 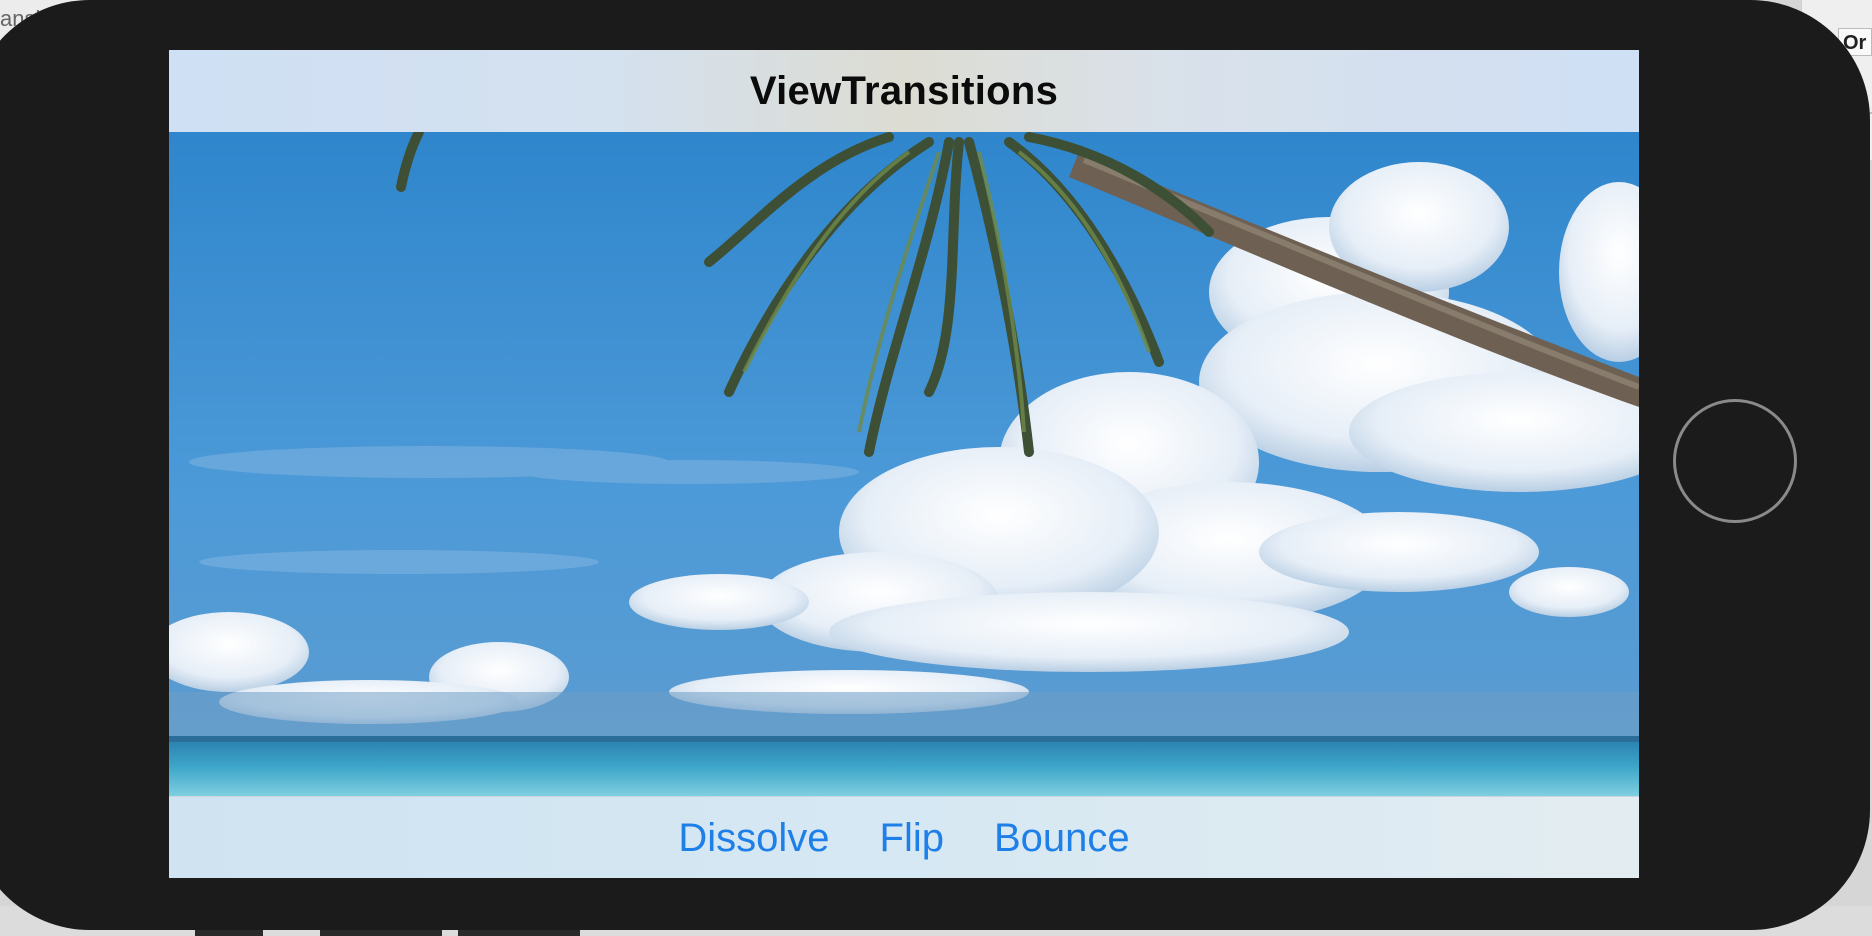 I want to click on bottom-toolbar: Dissolve Flip Bounce, so click(x=904, y=837).